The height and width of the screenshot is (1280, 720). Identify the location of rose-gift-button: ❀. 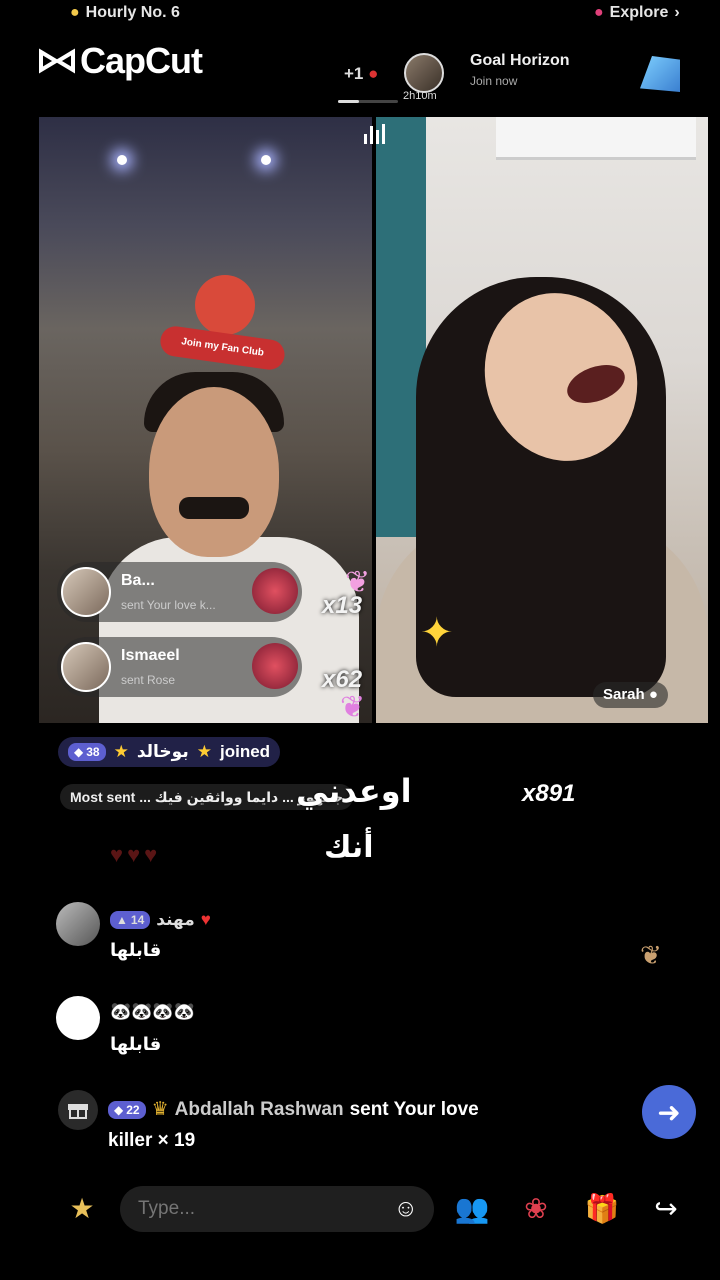
(536, 1208).